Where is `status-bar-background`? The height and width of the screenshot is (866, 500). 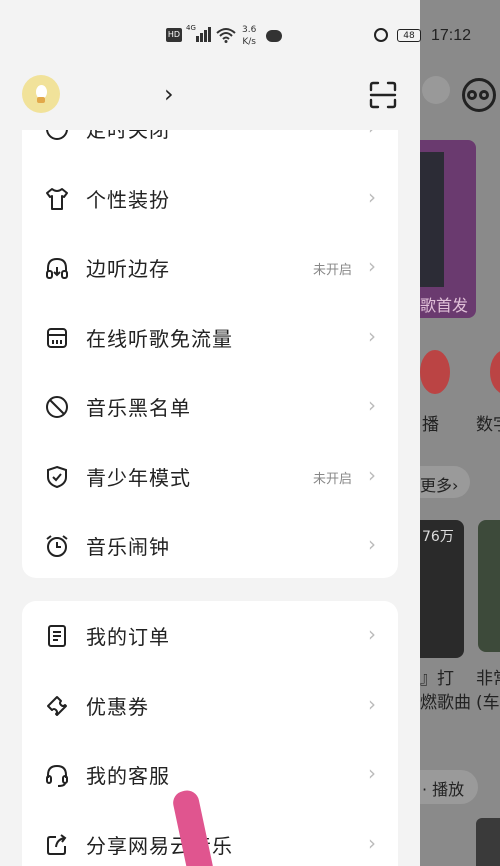
status-bar-background is located at coordinates (210, 30).